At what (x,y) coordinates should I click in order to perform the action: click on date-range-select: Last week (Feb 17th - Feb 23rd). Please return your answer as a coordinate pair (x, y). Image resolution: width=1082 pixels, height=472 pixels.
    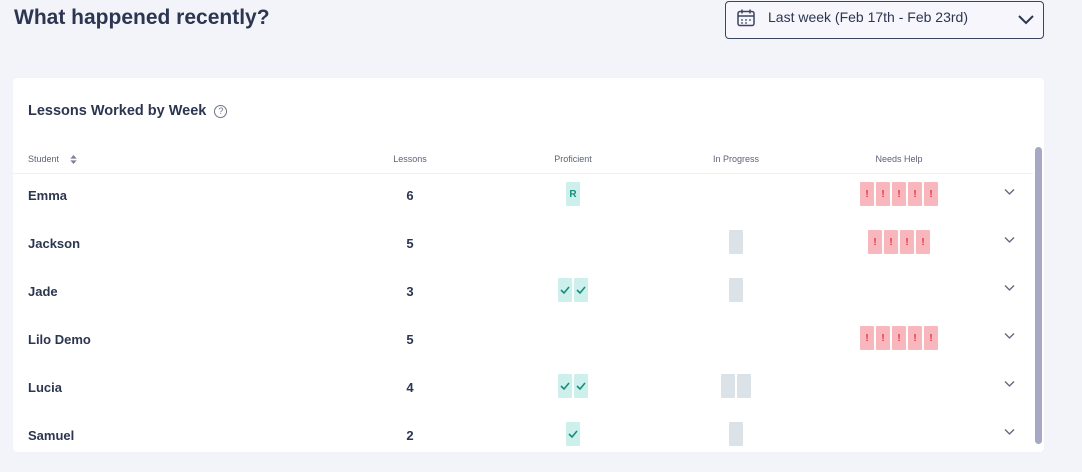
    Looking at the image, I should click on (884, 20).